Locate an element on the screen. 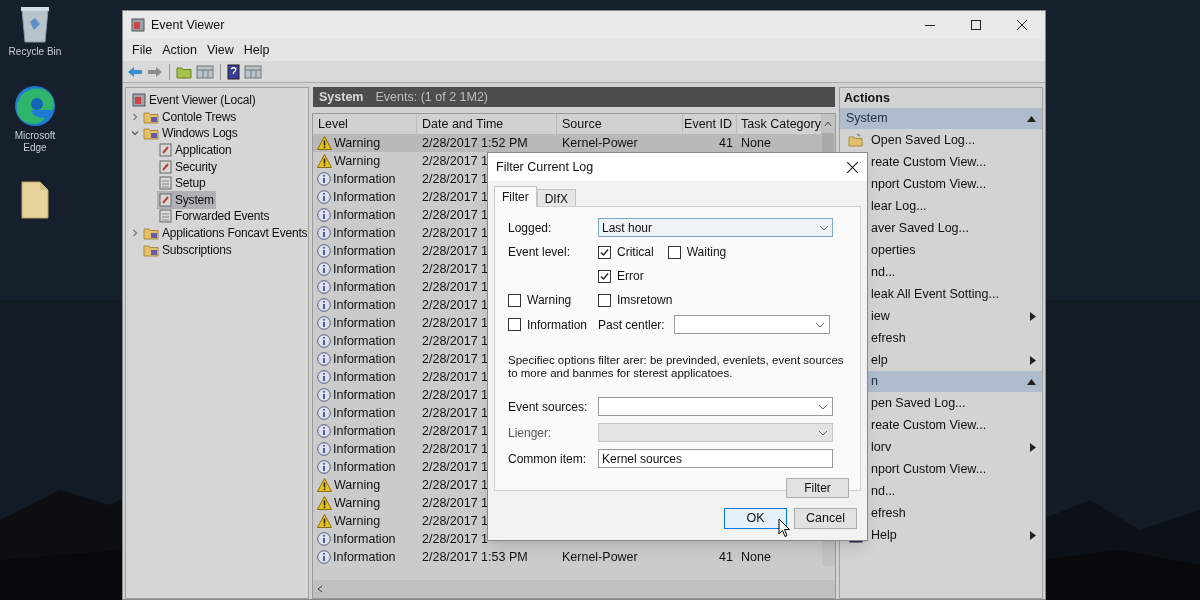 Image resolution: width=1200 pixels, height=600 pixels. field-label: Event level: is located at coordinates (540, 252).